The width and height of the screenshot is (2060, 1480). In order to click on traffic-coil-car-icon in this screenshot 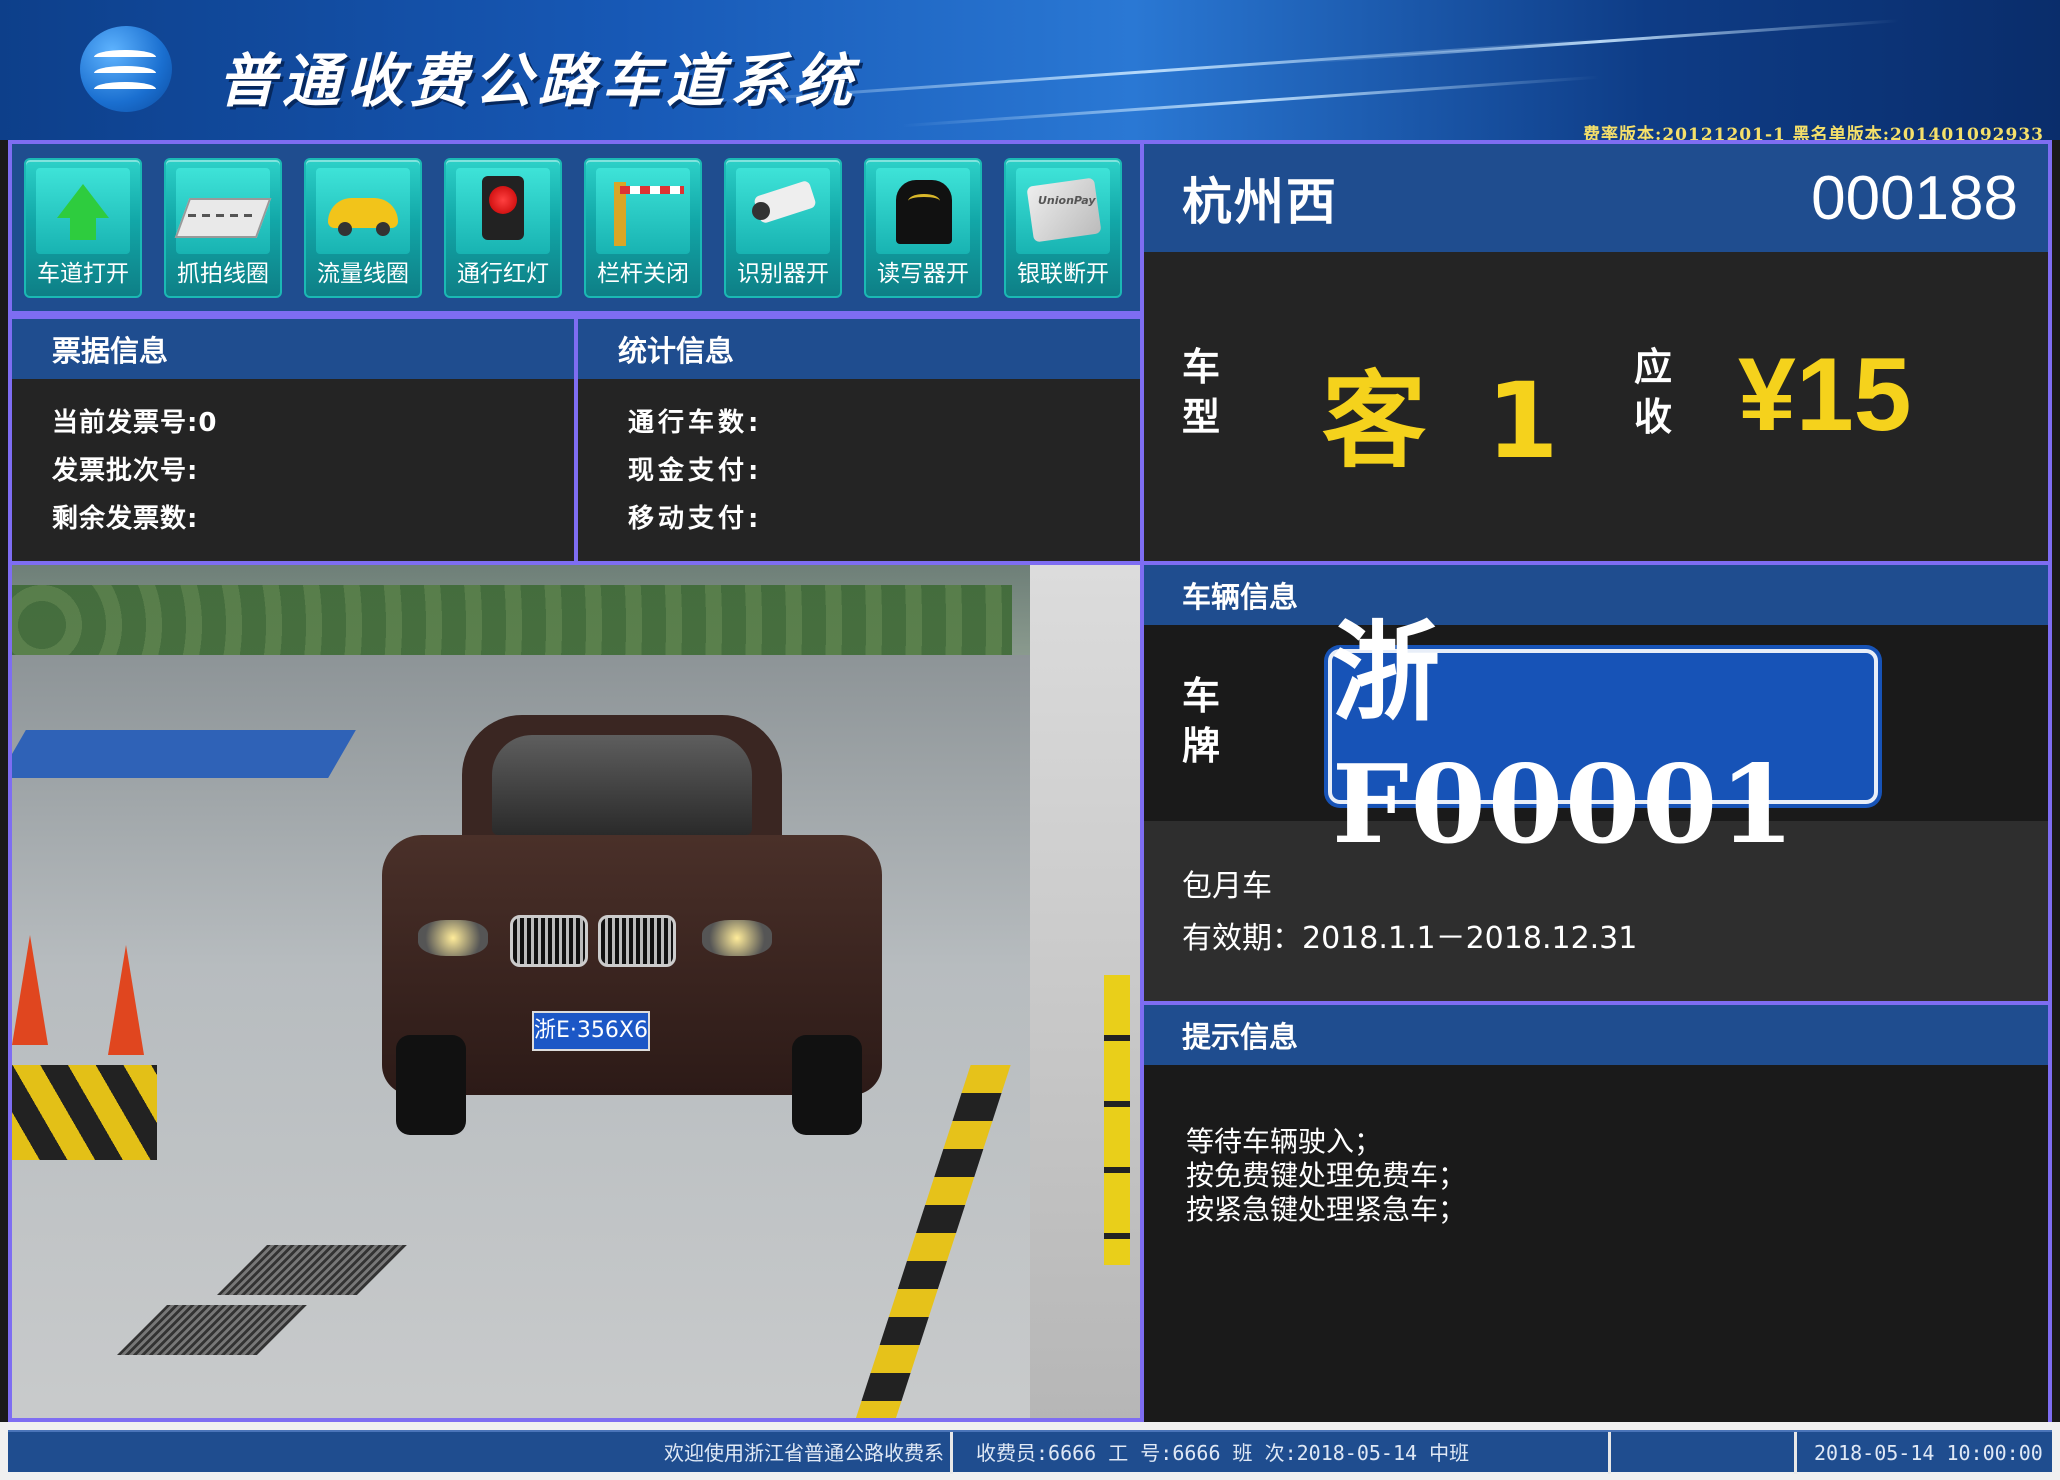, I will do `click(363, 210)`.